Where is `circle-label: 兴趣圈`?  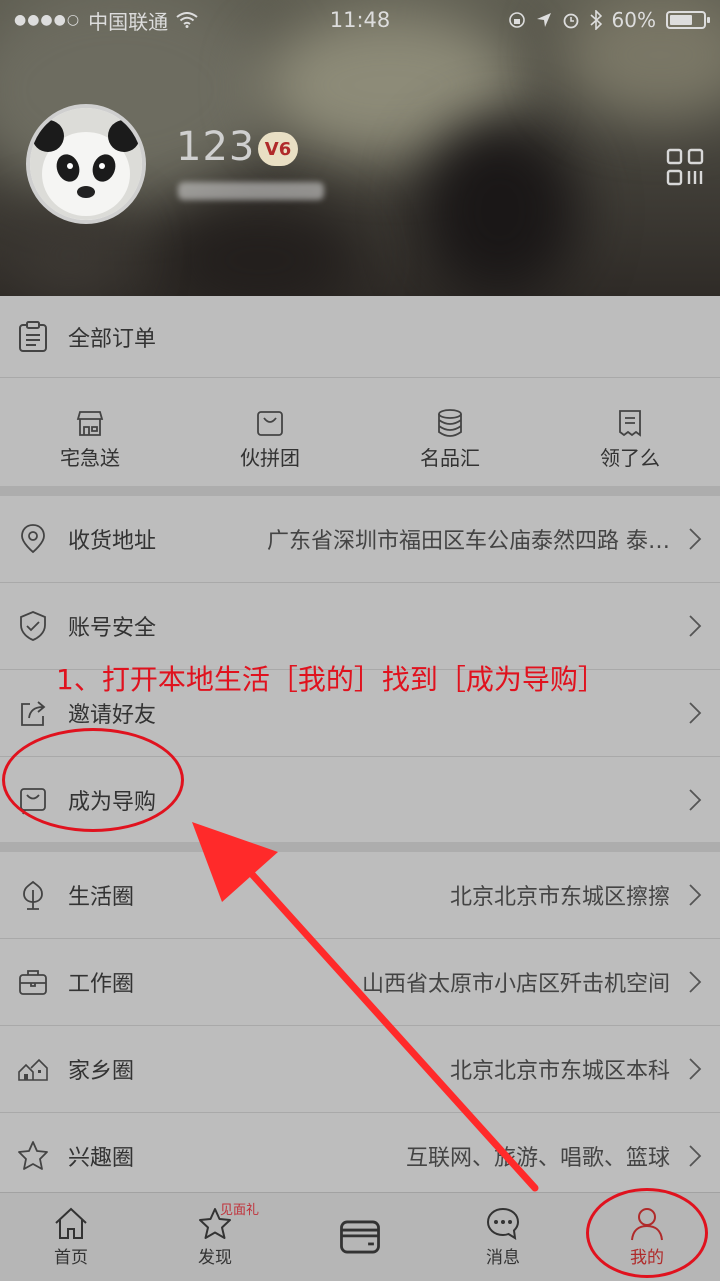 circle-label: 兴趣圈 is located at coordinates (101, 1158).